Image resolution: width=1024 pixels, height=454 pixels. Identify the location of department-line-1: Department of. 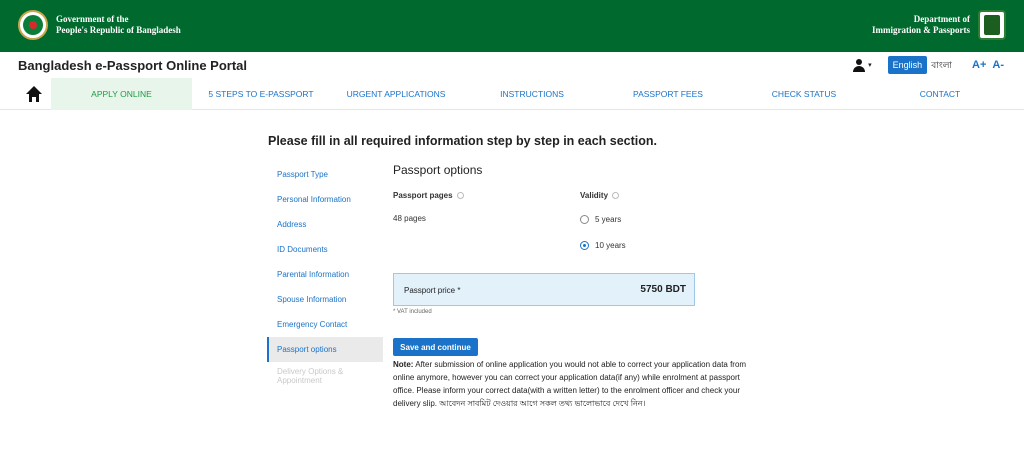
(941, 19).